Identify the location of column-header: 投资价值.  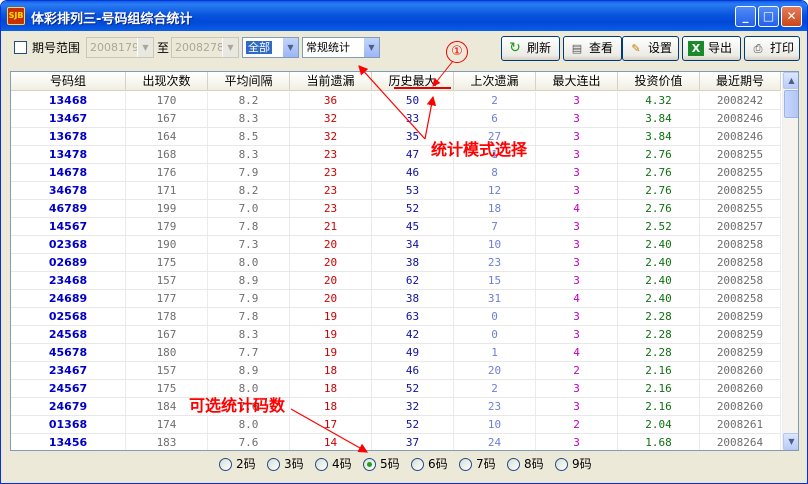
(659, 81).